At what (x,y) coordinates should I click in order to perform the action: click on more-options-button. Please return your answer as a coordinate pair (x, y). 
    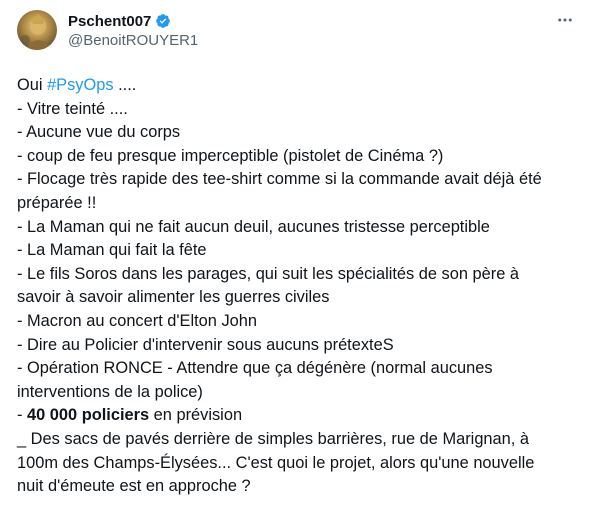
    Looking at the image, I should click on (565, 20).